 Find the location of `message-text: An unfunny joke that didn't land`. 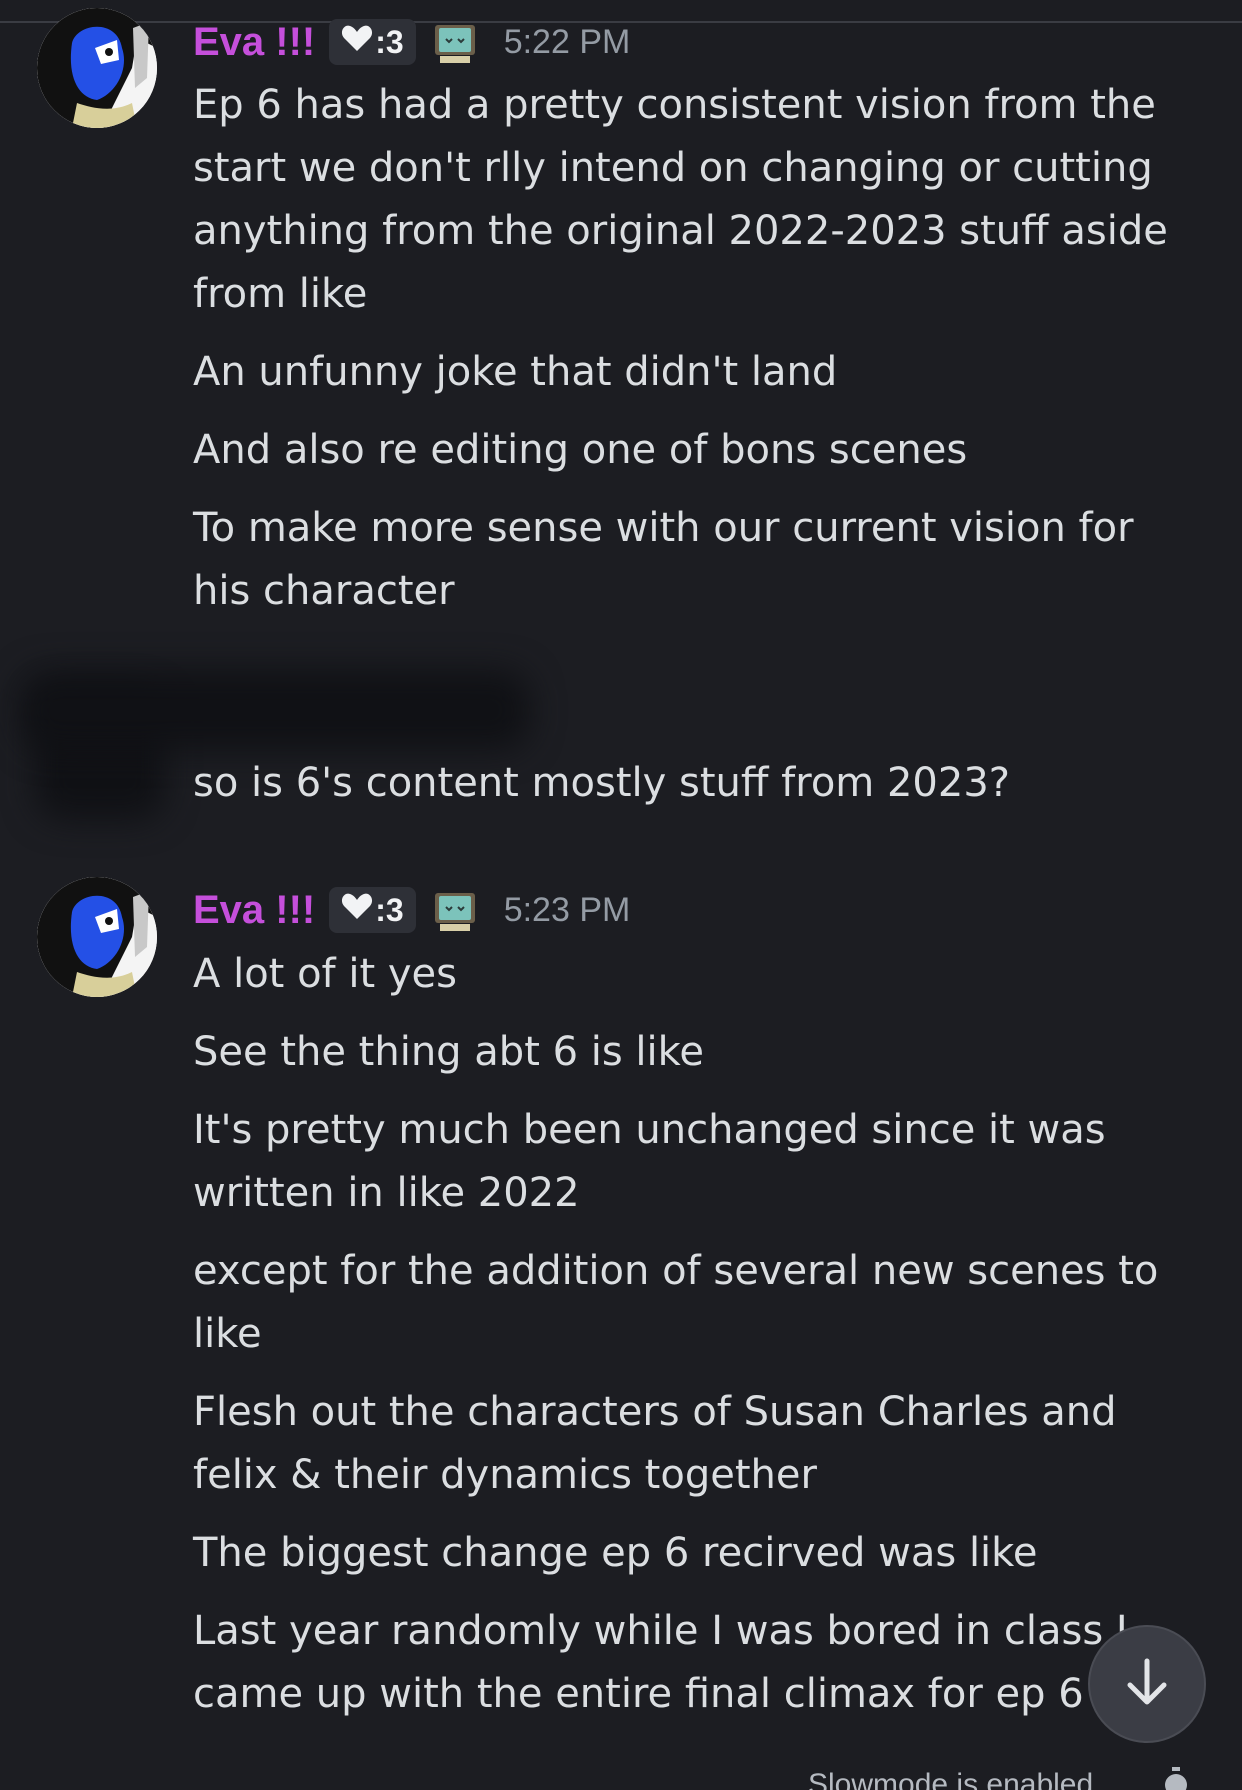

message-text: An unfunny joke that didn't land is located at coordinates (515, 372).